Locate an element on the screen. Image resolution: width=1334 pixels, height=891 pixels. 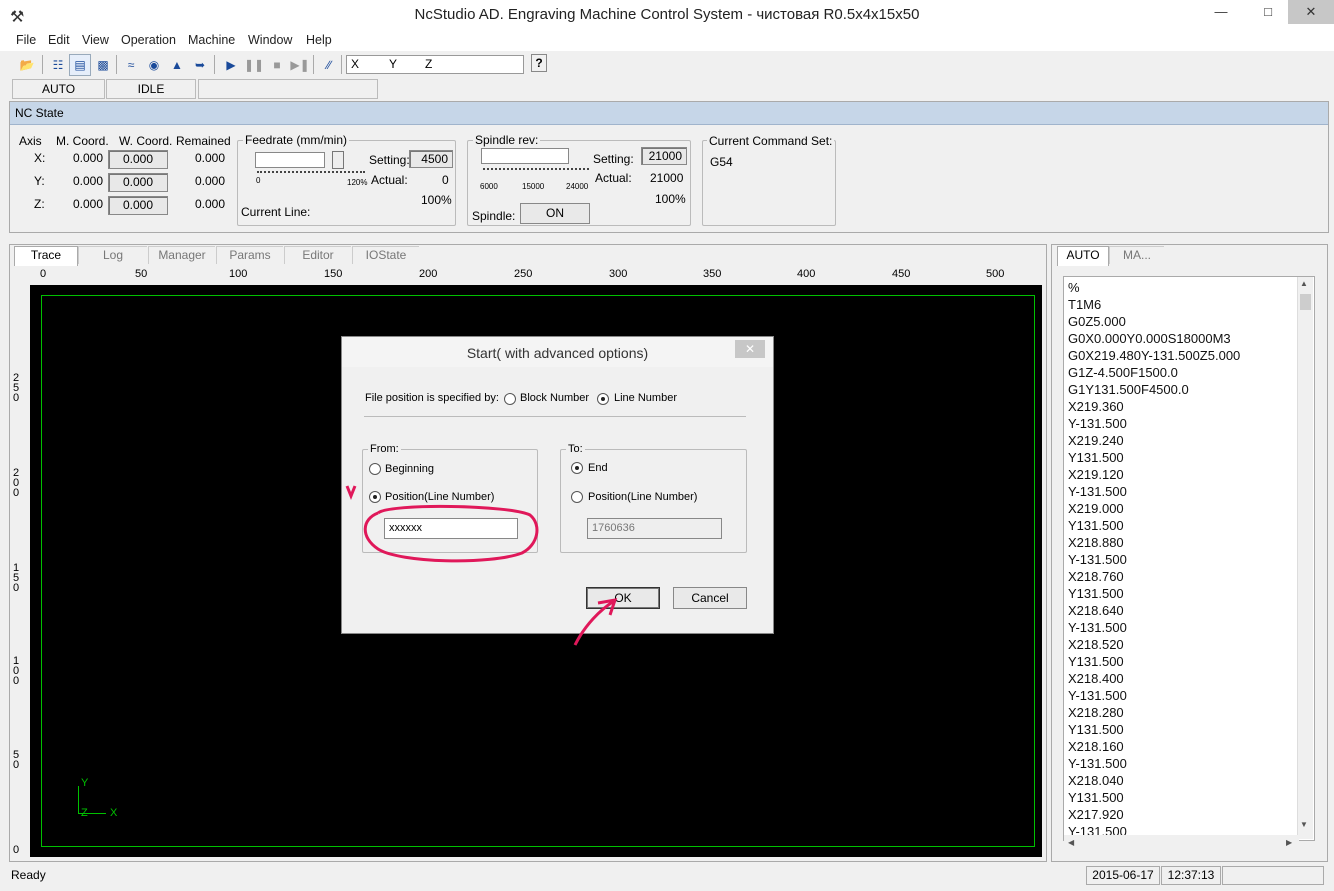
gcode-line: G0Z5.000 is located at coordinates (1097, 321).